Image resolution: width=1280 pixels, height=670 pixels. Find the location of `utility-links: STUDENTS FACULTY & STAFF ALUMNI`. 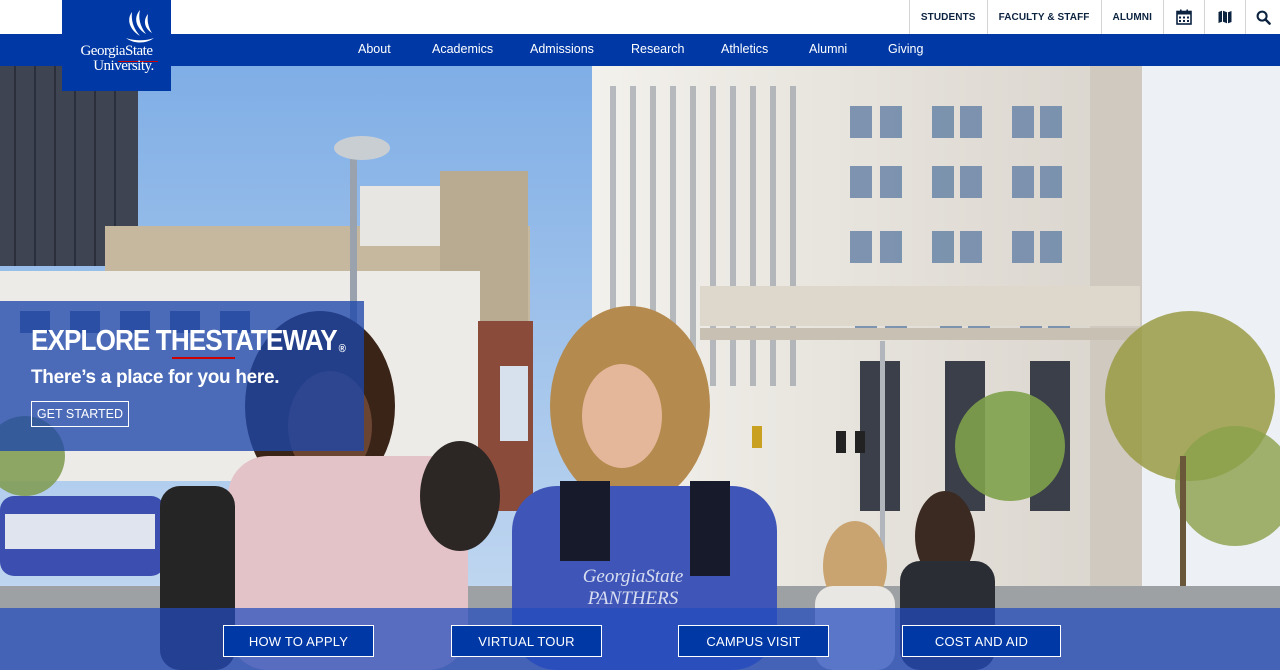

utility-links: STUDENTS FACULTY & STAFF ALUMNI is located at coordinates (1094, 17).